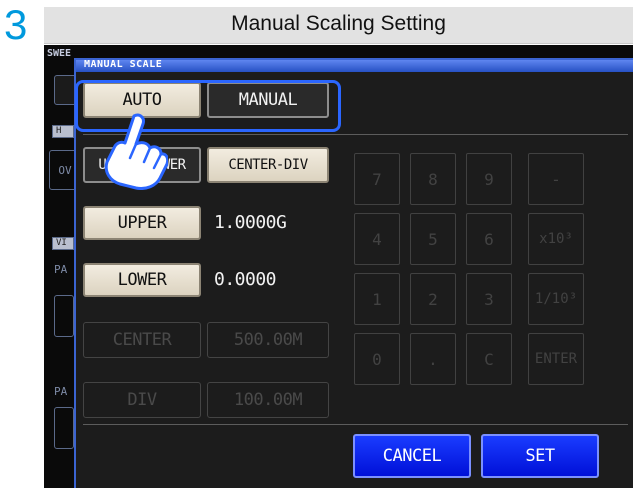 Image resolution: width=633 pixels, height=488 pixels. What do you see at coordinates (123, 64) in the screenshot?
I see `dialog-title: MANUAL SCALE` at bounding box center [123, 64].